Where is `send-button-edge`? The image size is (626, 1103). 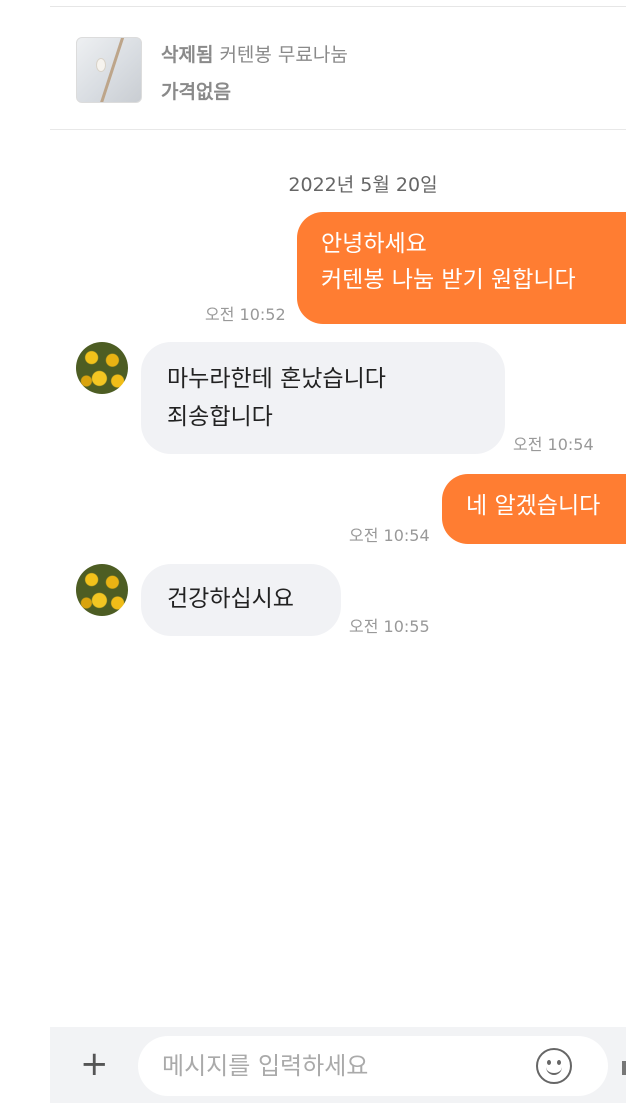
send-button-edge is located at coordinates (624, 1068).